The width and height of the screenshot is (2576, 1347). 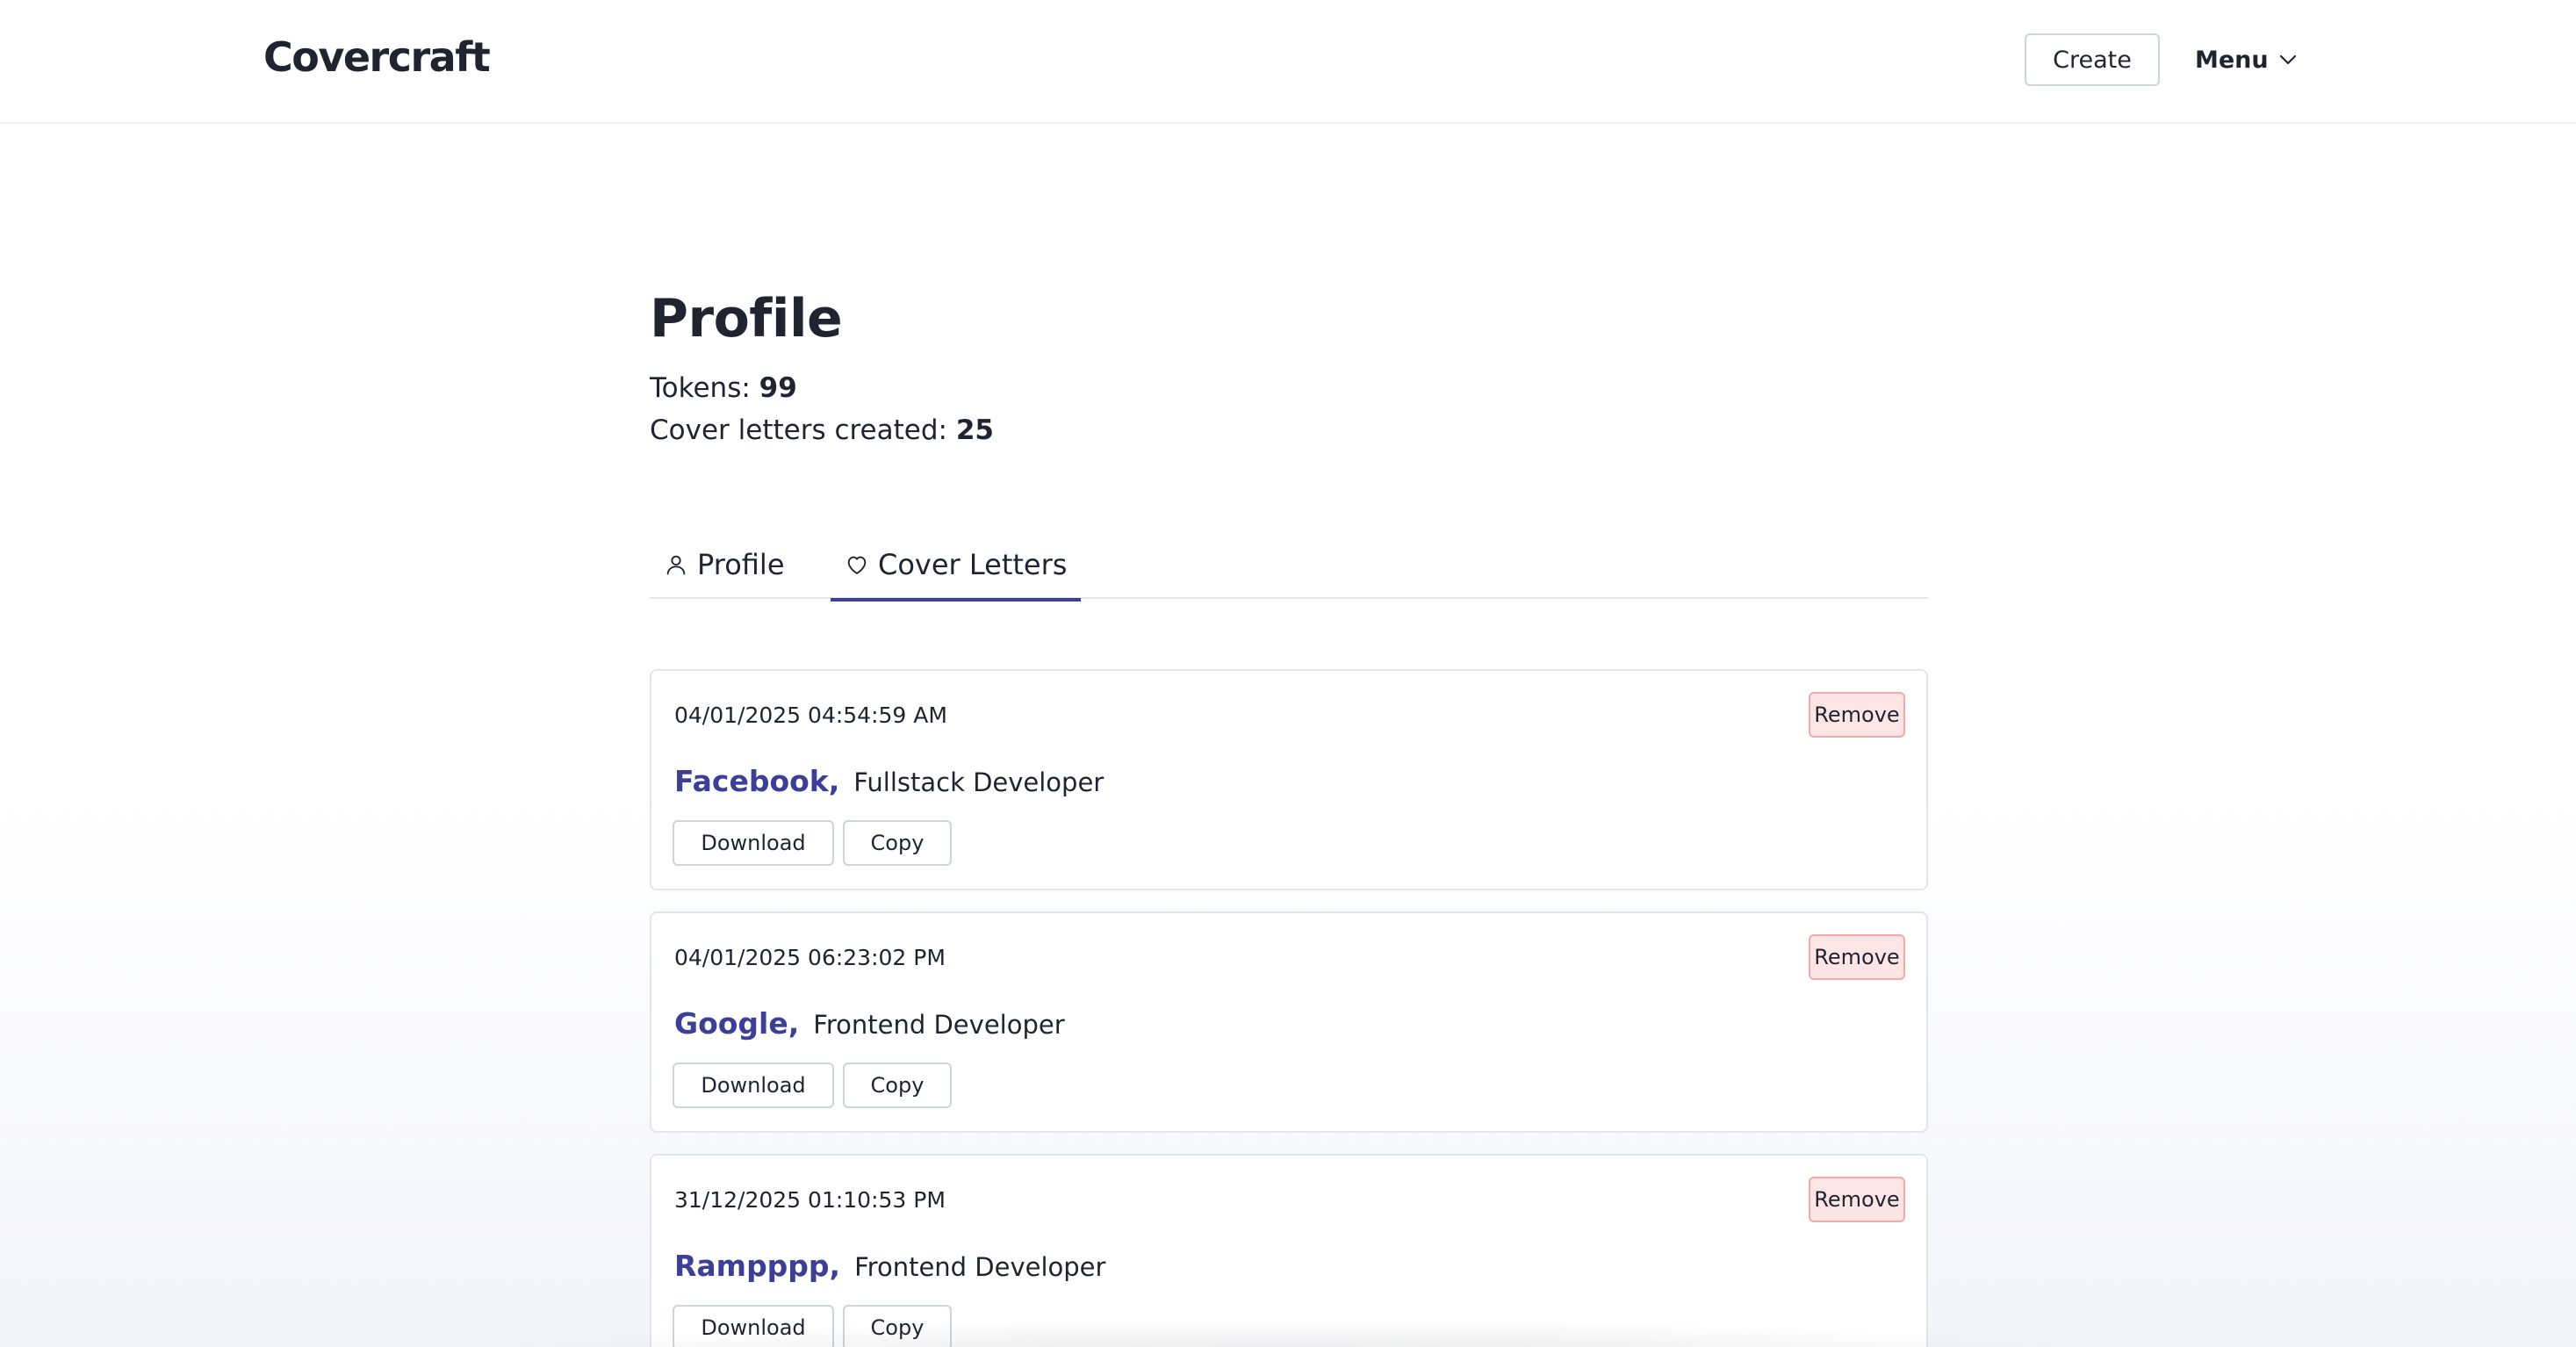 I want to click on card-title: Rampppp, Frontend Developer, so click(x=889, y=1266).